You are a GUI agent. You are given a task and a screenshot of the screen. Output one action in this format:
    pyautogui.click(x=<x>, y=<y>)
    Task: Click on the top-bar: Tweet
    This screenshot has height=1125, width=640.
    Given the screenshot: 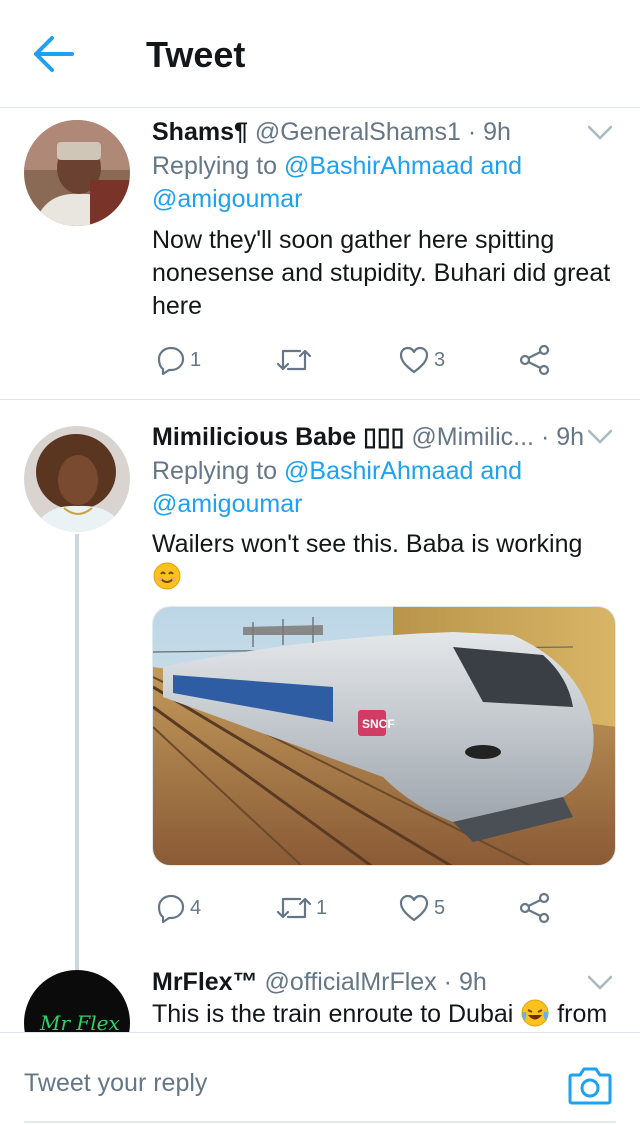 What is the action you would take?
    pyautogui.click(x=320, y=54)
    